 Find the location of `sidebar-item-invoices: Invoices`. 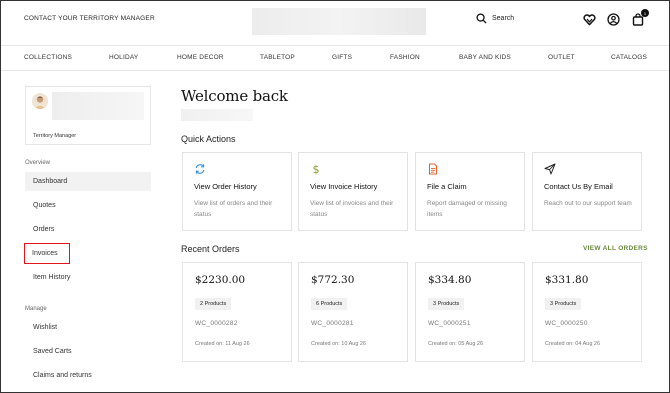

sidebar-item-invoices: Invoices is located at coordinates (47, 253).